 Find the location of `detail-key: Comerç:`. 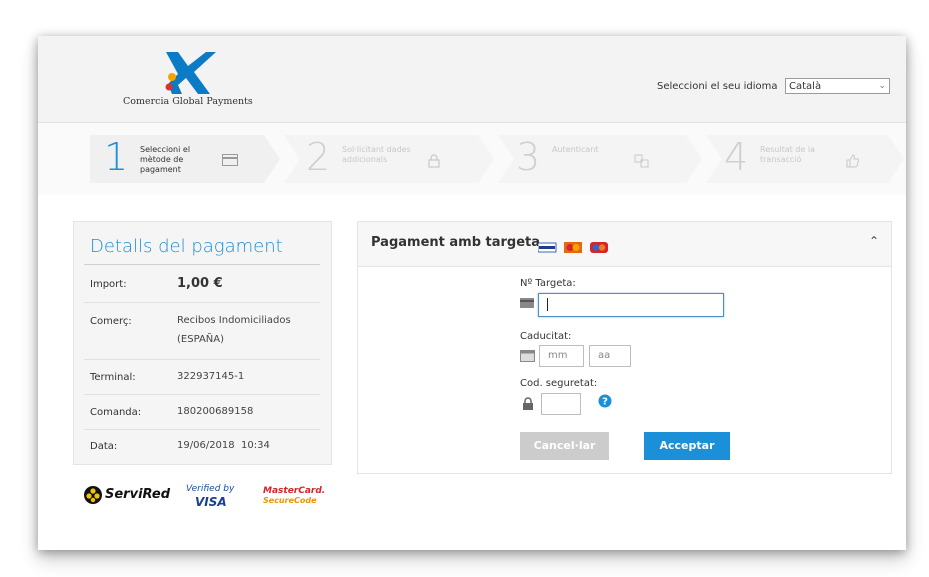

detail-key: Comerç: is located at coordinates (111, 321).